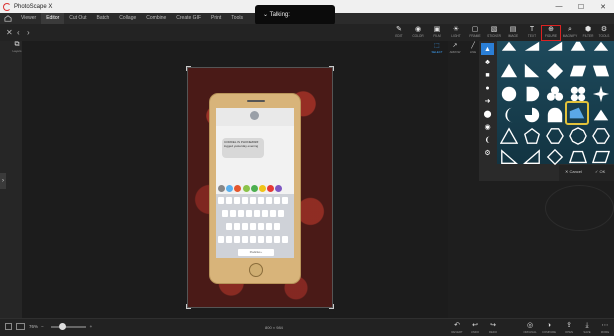  I want to click on fit-view-icon, so click(8, 326).